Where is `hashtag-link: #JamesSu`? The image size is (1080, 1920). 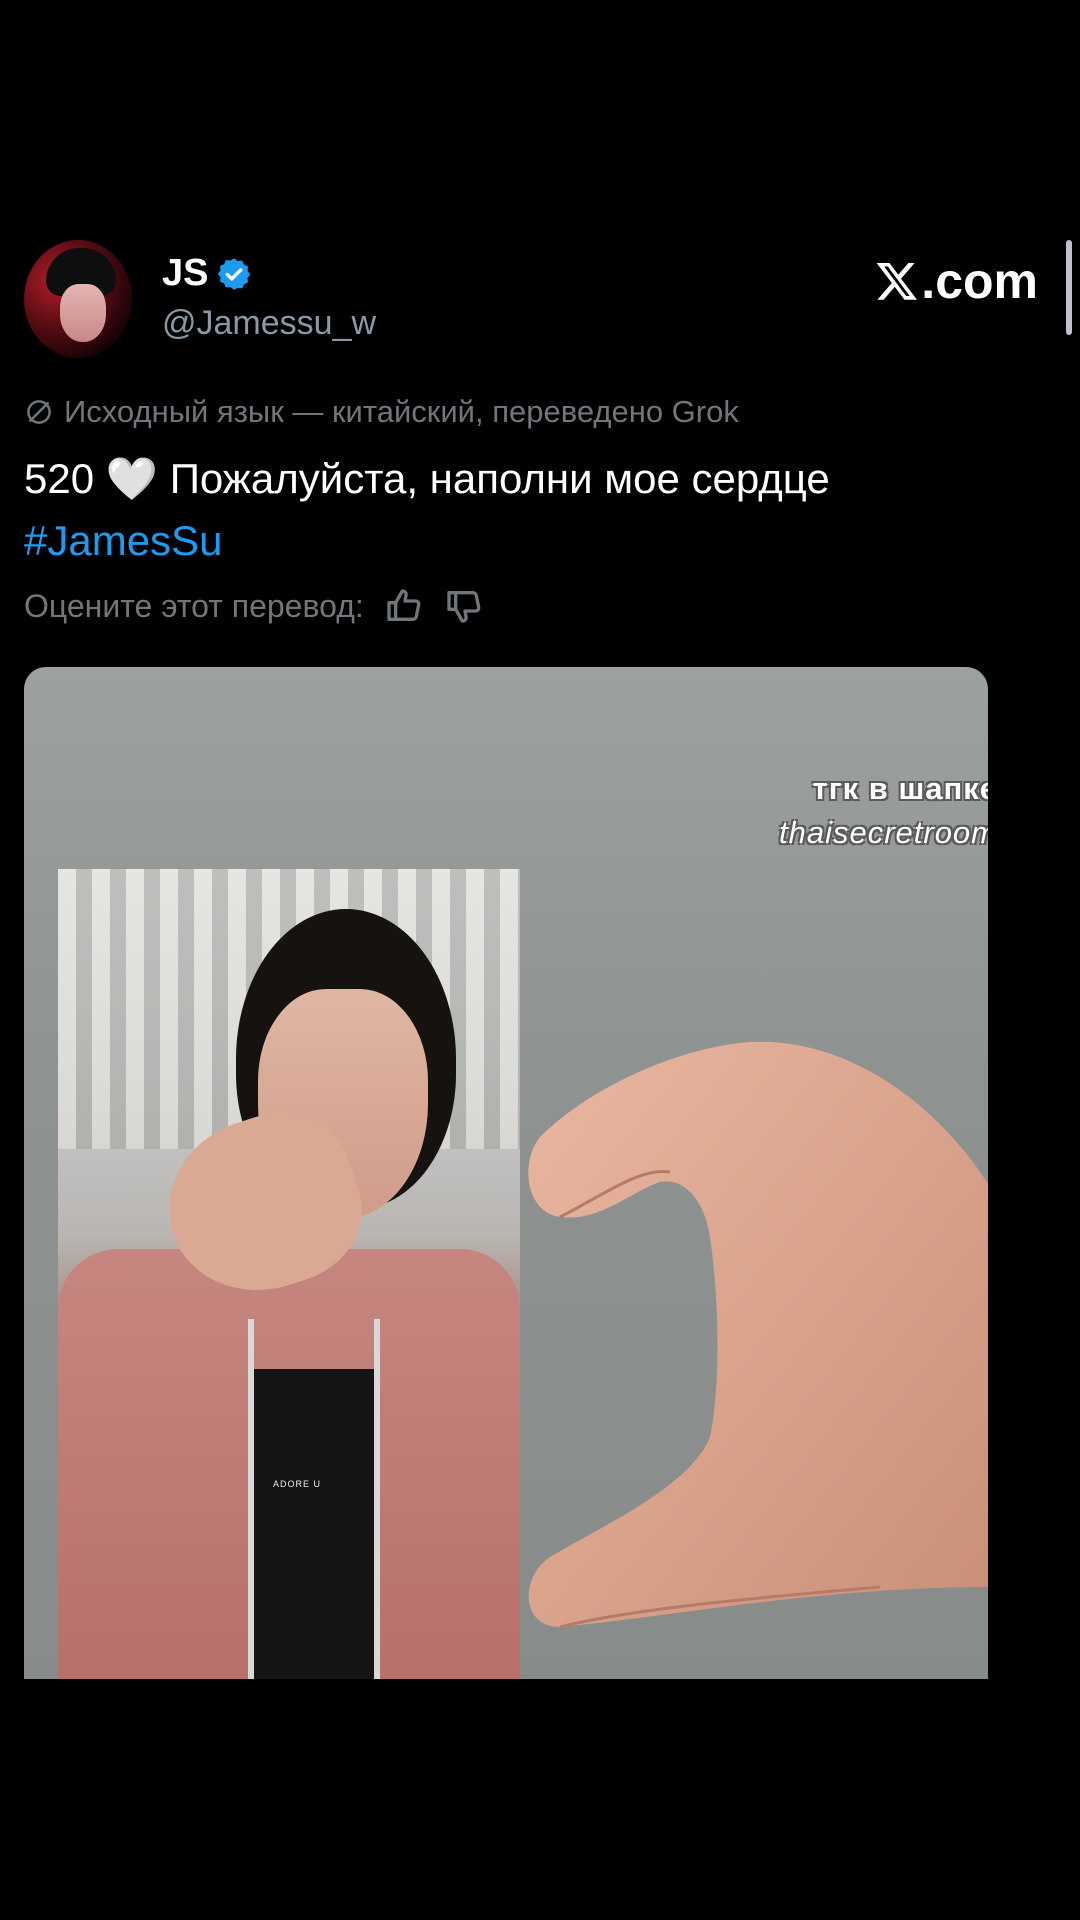 hashtag-link: #JamesSu is located at coordinates (524, 541).